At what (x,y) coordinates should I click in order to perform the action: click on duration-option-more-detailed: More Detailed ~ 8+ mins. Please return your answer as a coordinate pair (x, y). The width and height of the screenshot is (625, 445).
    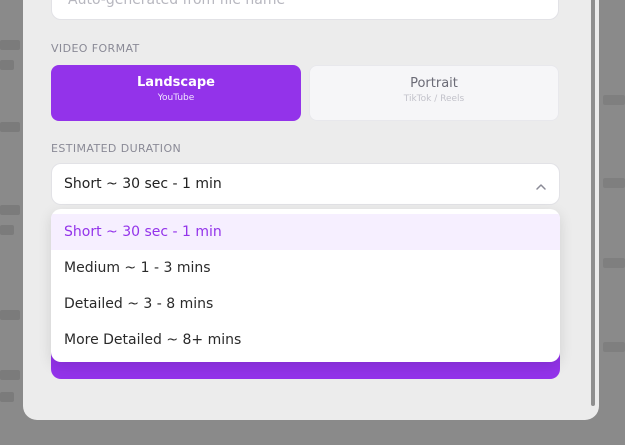
    Looking at the image, I should click on (305, 340).